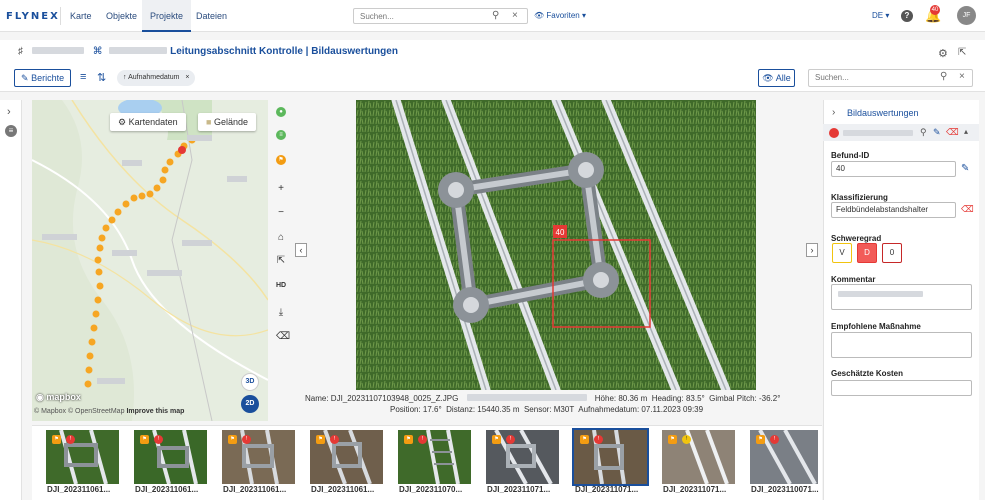 This screenshot has height=500, width=985. I want to click on sort-icon: ⇅, so click(101, 77).